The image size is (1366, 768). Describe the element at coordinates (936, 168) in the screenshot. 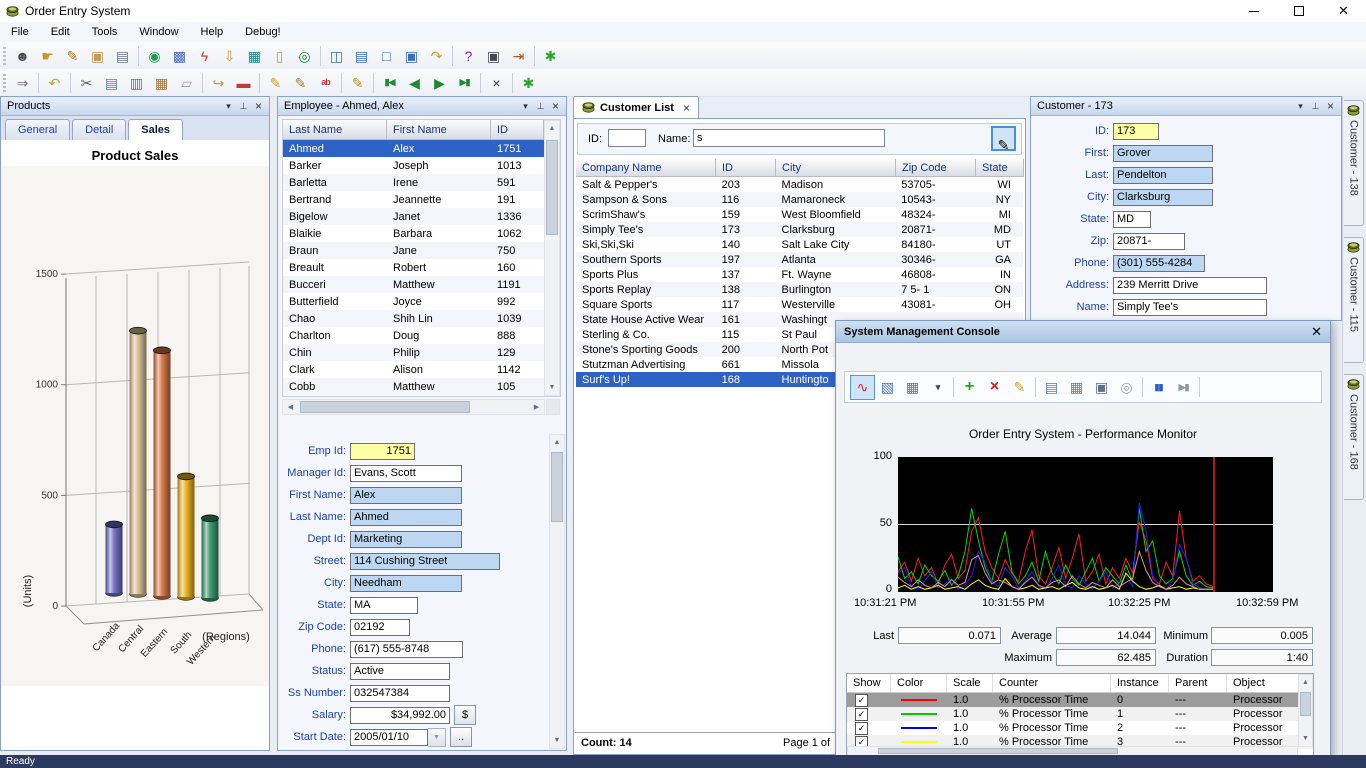

I see `column-header-zip-code: Zip Code` at that location.